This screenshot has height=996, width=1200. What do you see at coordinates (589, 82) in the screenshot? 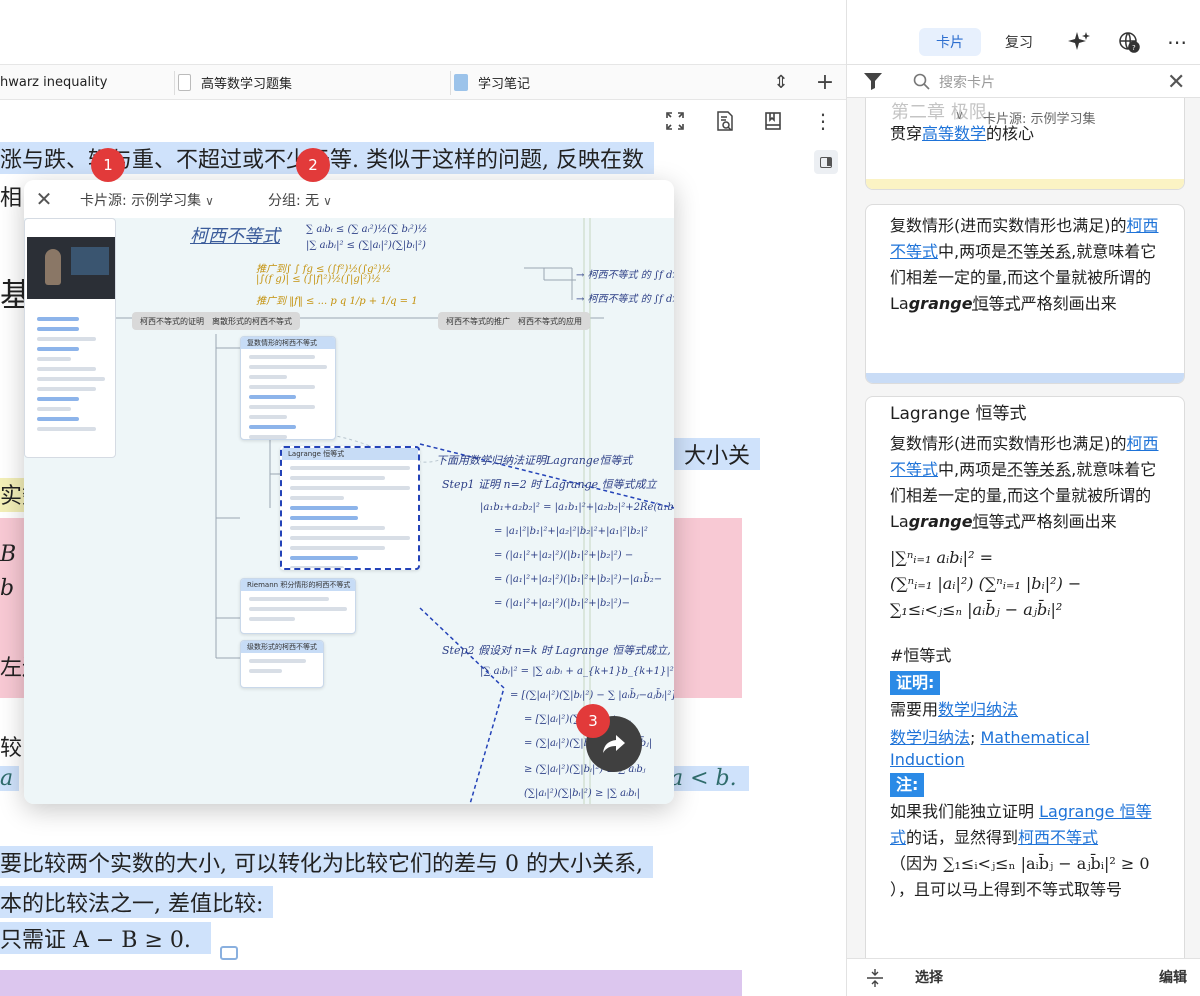
I see `tab-study-notes: 学习笔记` at bounding box center [589, 82].